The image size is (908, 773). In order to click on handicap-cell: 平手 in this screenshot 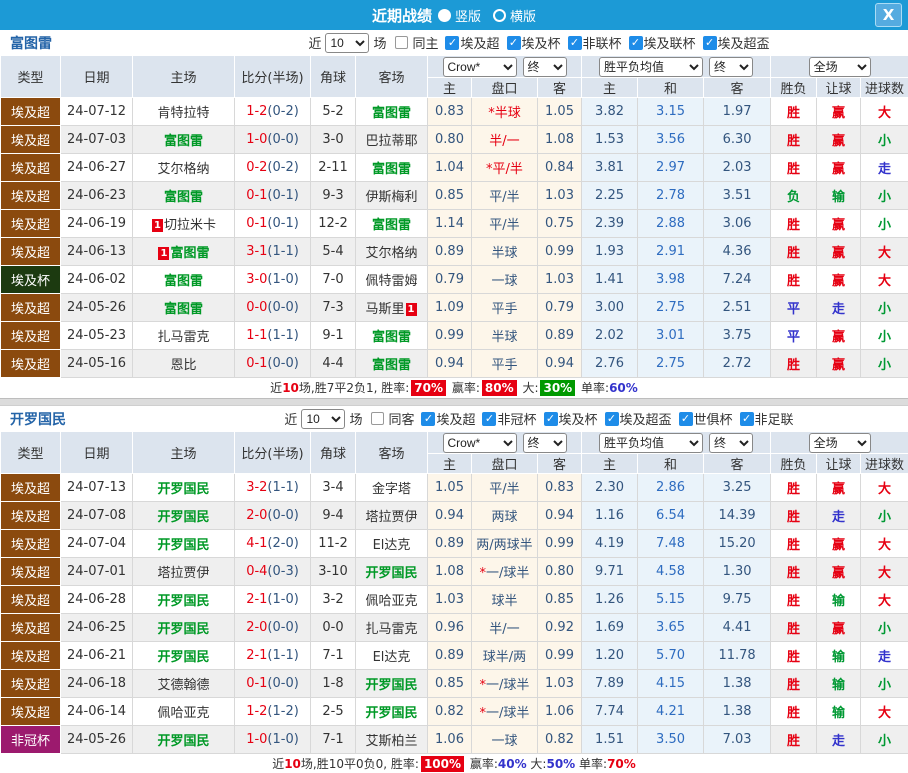, I will do `click(504, 307)`.